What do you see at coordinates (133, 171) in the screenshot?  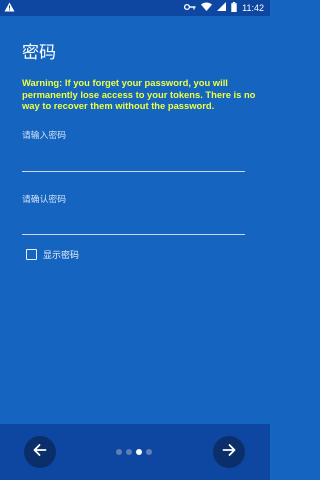 I see `password-underline` at bounding box center [133, 171].